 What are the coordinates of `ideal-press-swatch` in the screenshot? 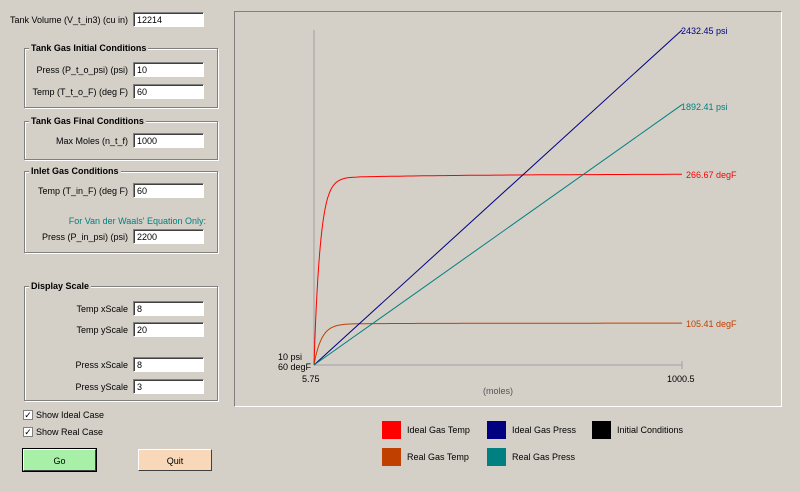 It's located at (496, 430).